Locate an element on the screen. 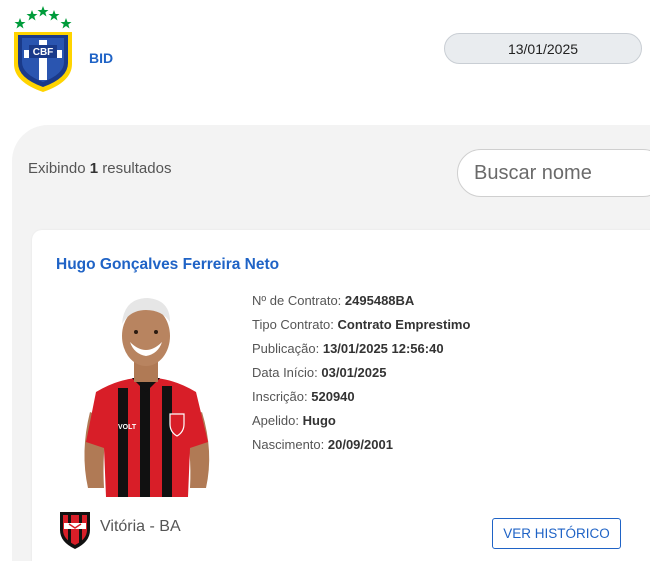  detail-label: Nº de Contrato: is located at coordinates (297, 300).